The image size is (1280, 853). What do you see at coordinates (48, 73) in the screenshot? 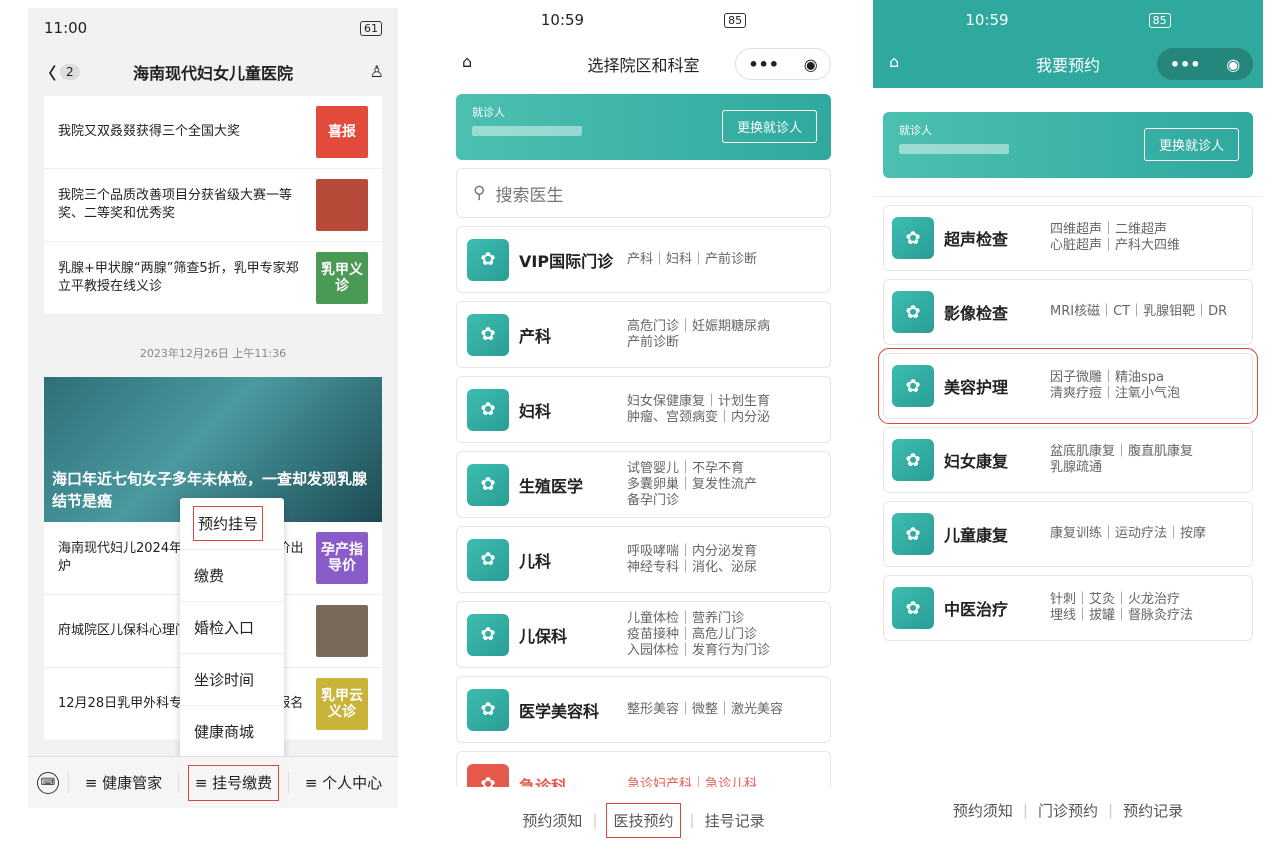
I see `chevron-left-icon: 〈` at bounding box center [48, 73].